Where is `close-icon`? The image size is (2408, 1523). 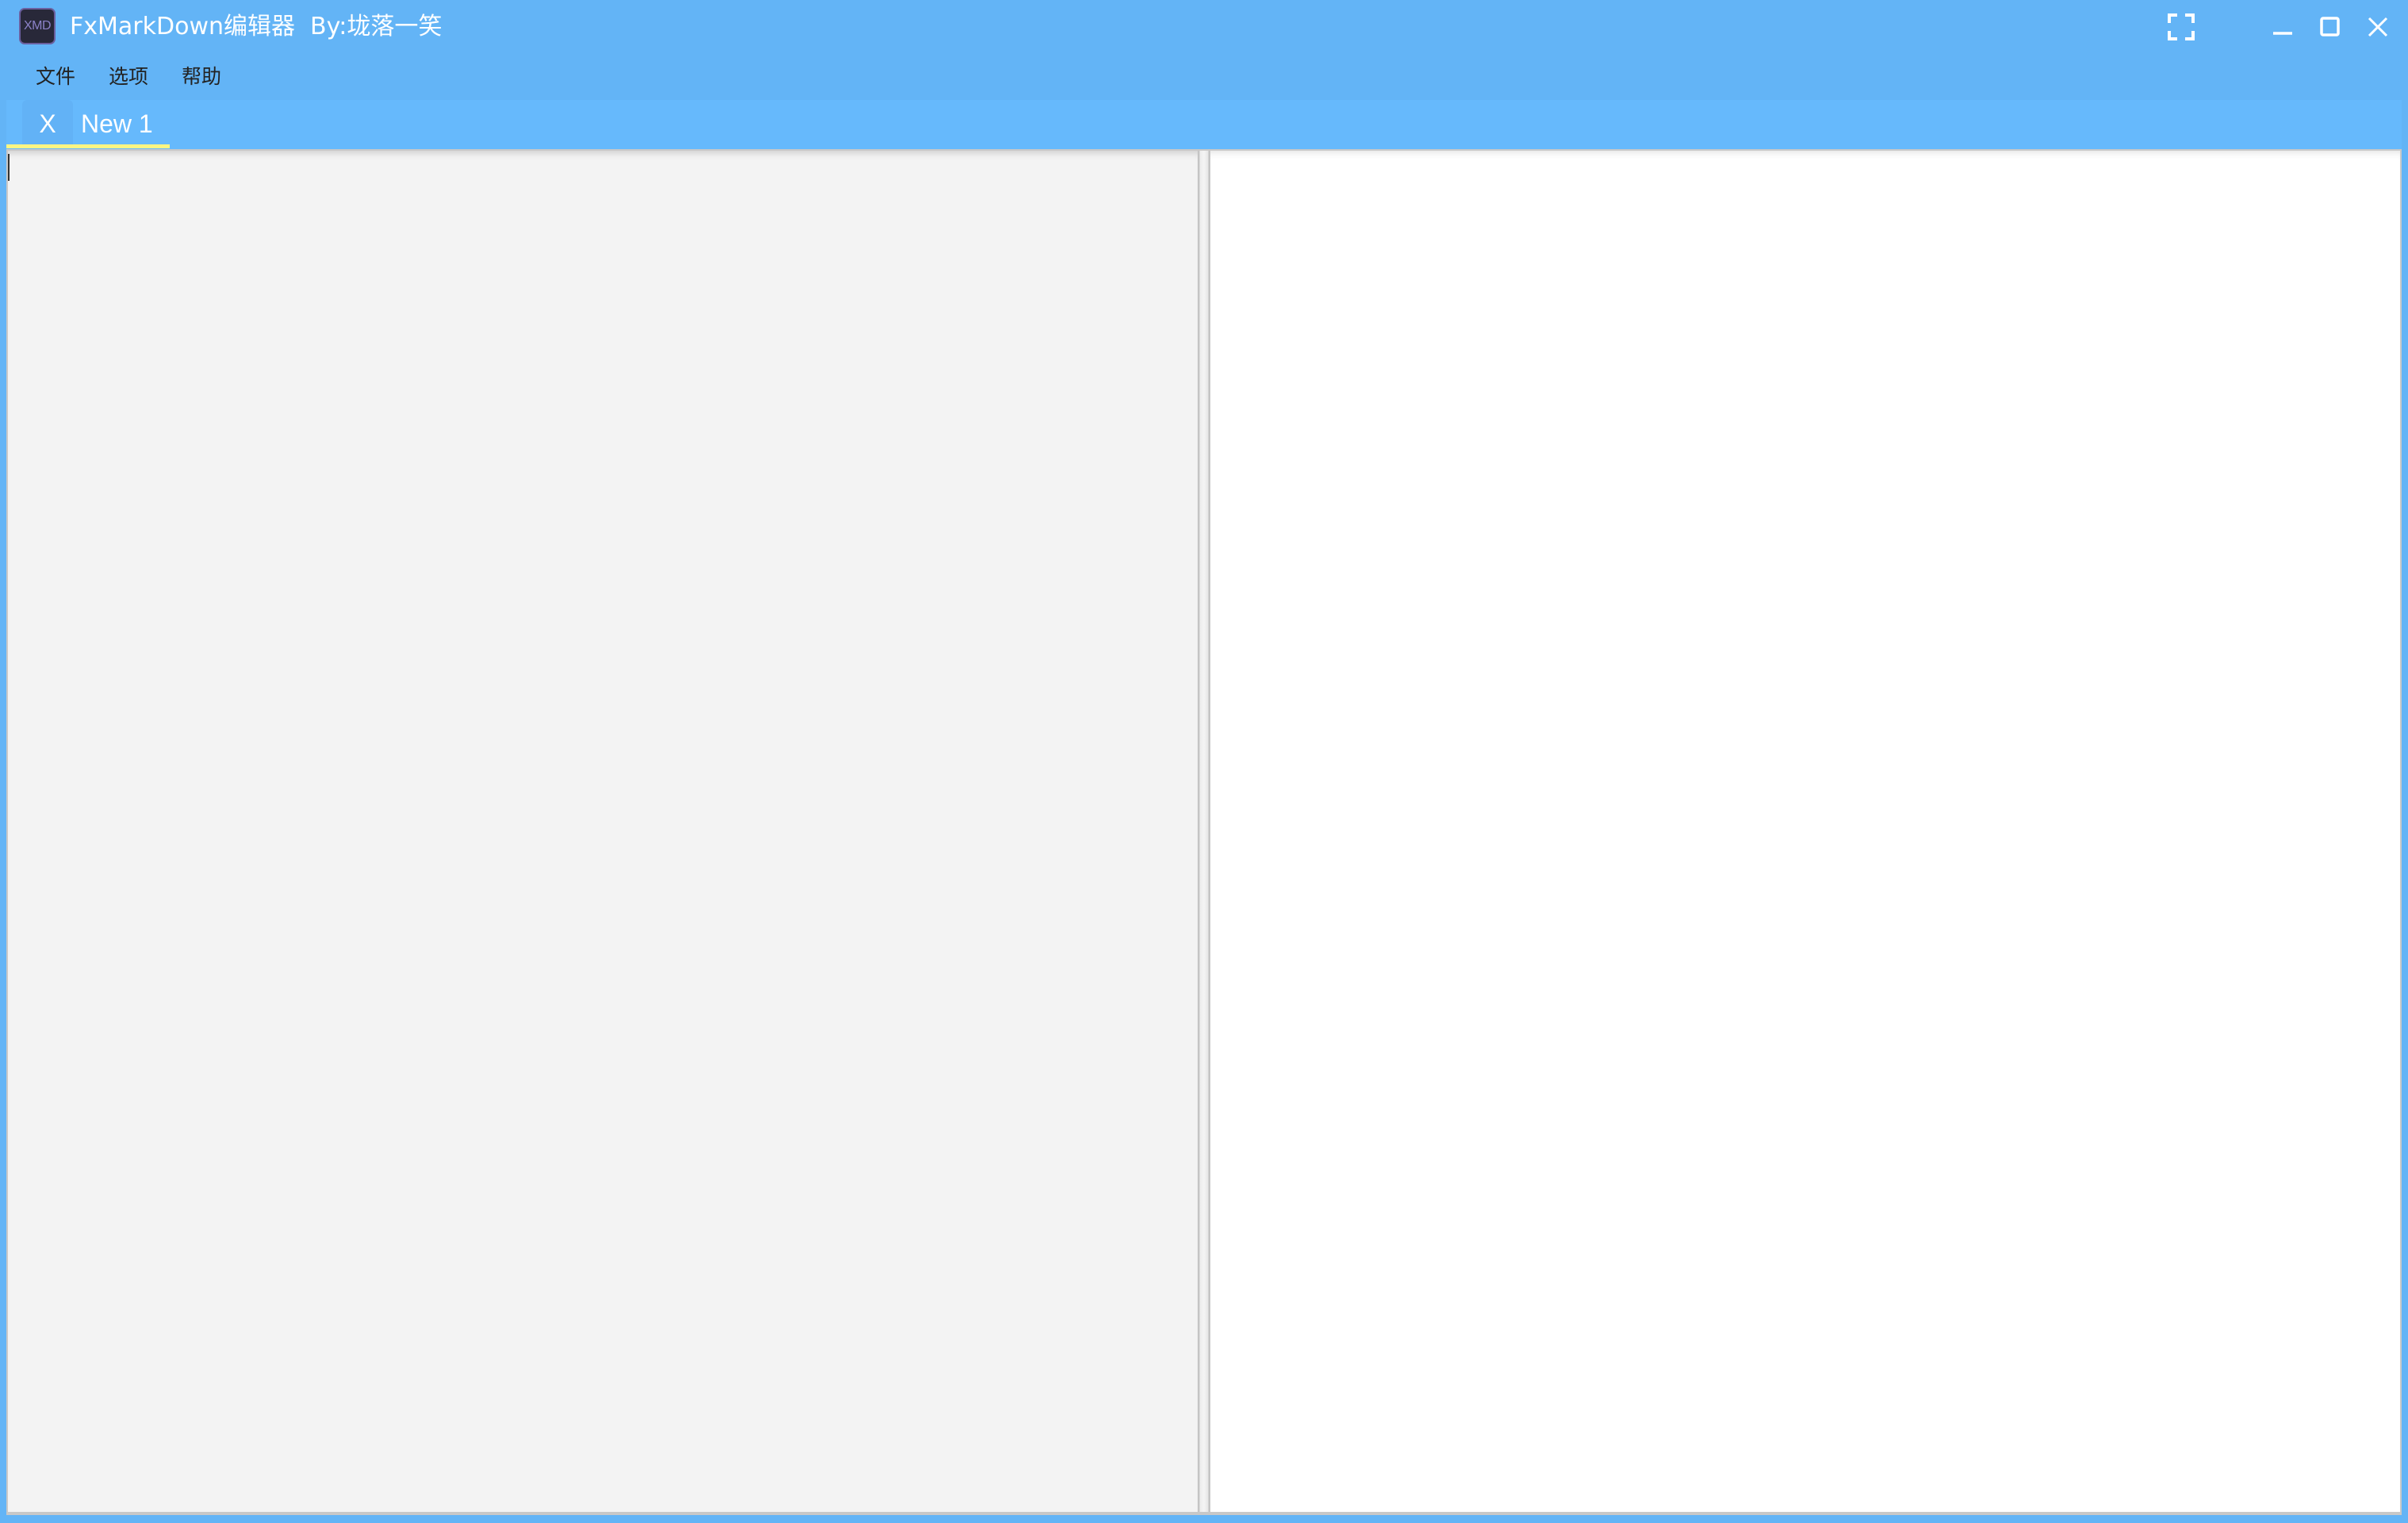
close-icon is located at coordinates (2378, 27).